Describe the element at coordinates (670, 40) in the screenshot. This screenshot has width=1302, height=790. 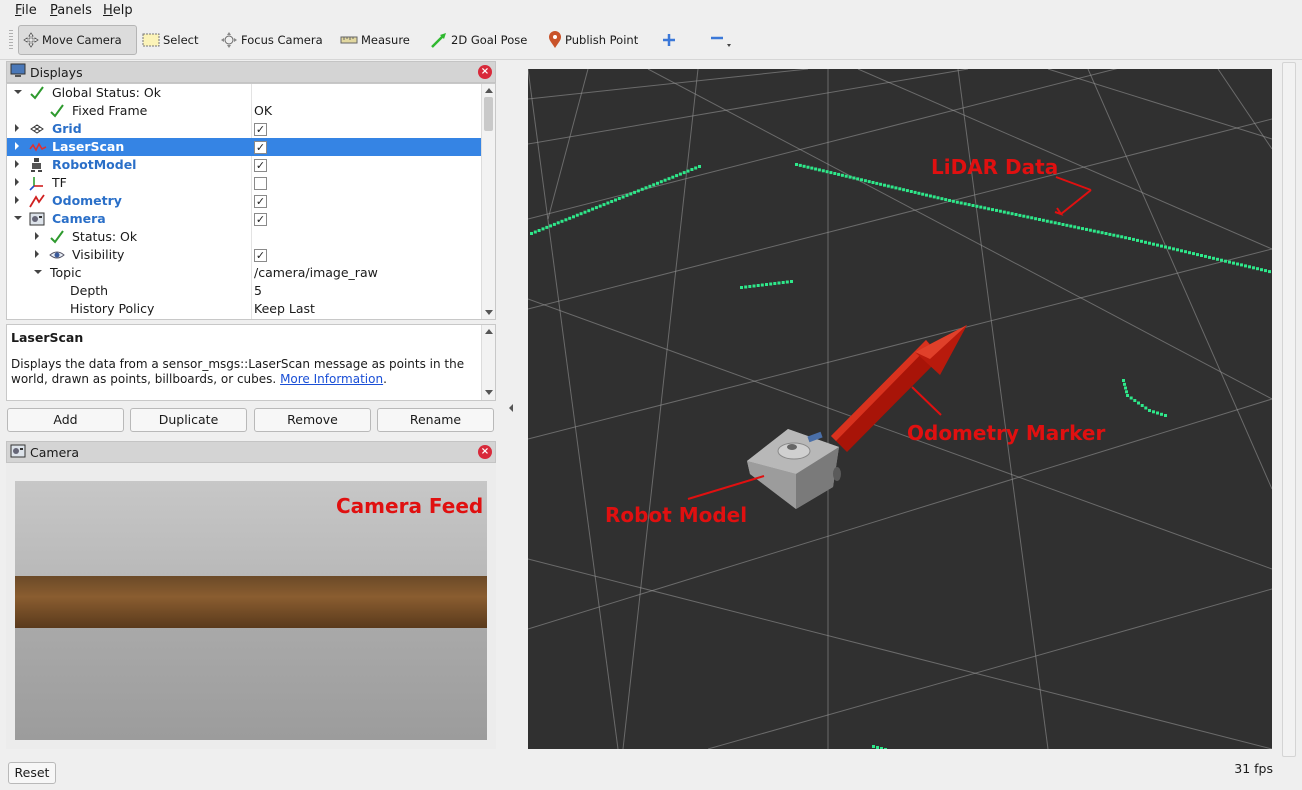
I see `add-tool-button` at that location.